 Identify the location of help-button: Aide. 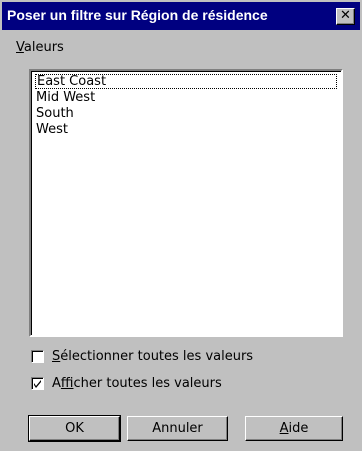
(294, 428).